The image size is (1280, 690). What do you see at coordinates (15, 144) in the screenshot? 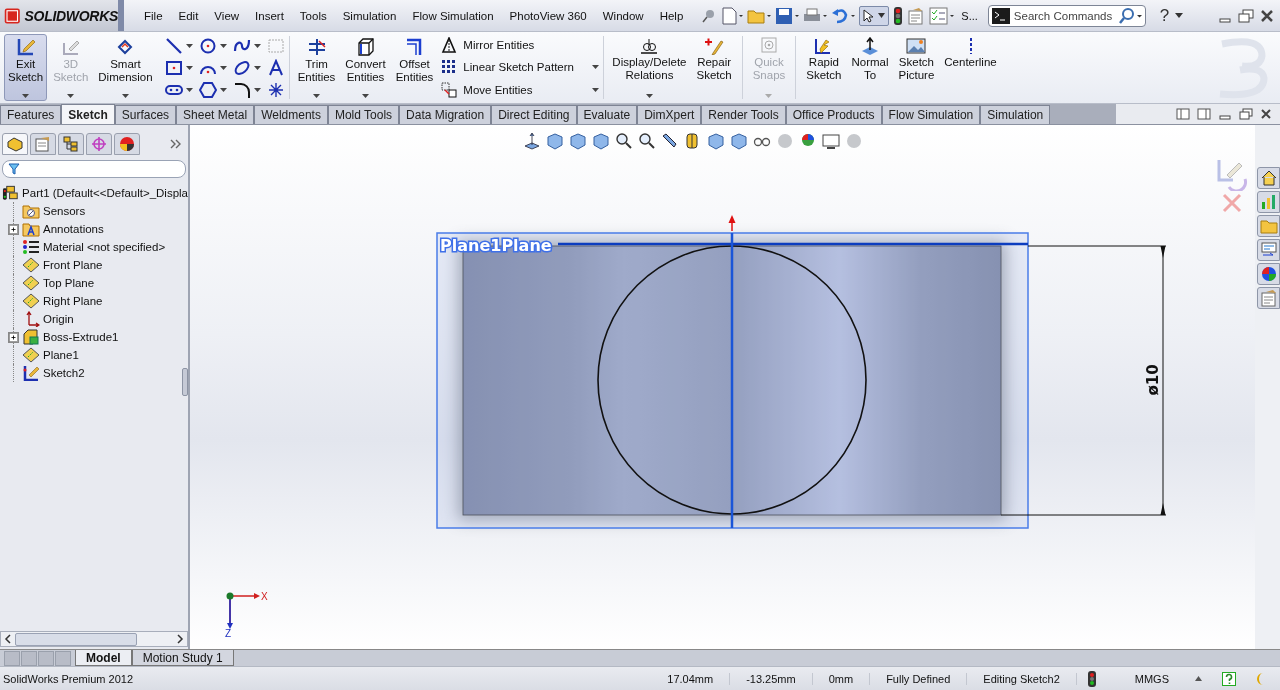
I see `feature-tree-tab` at bounding box center [15, 144].